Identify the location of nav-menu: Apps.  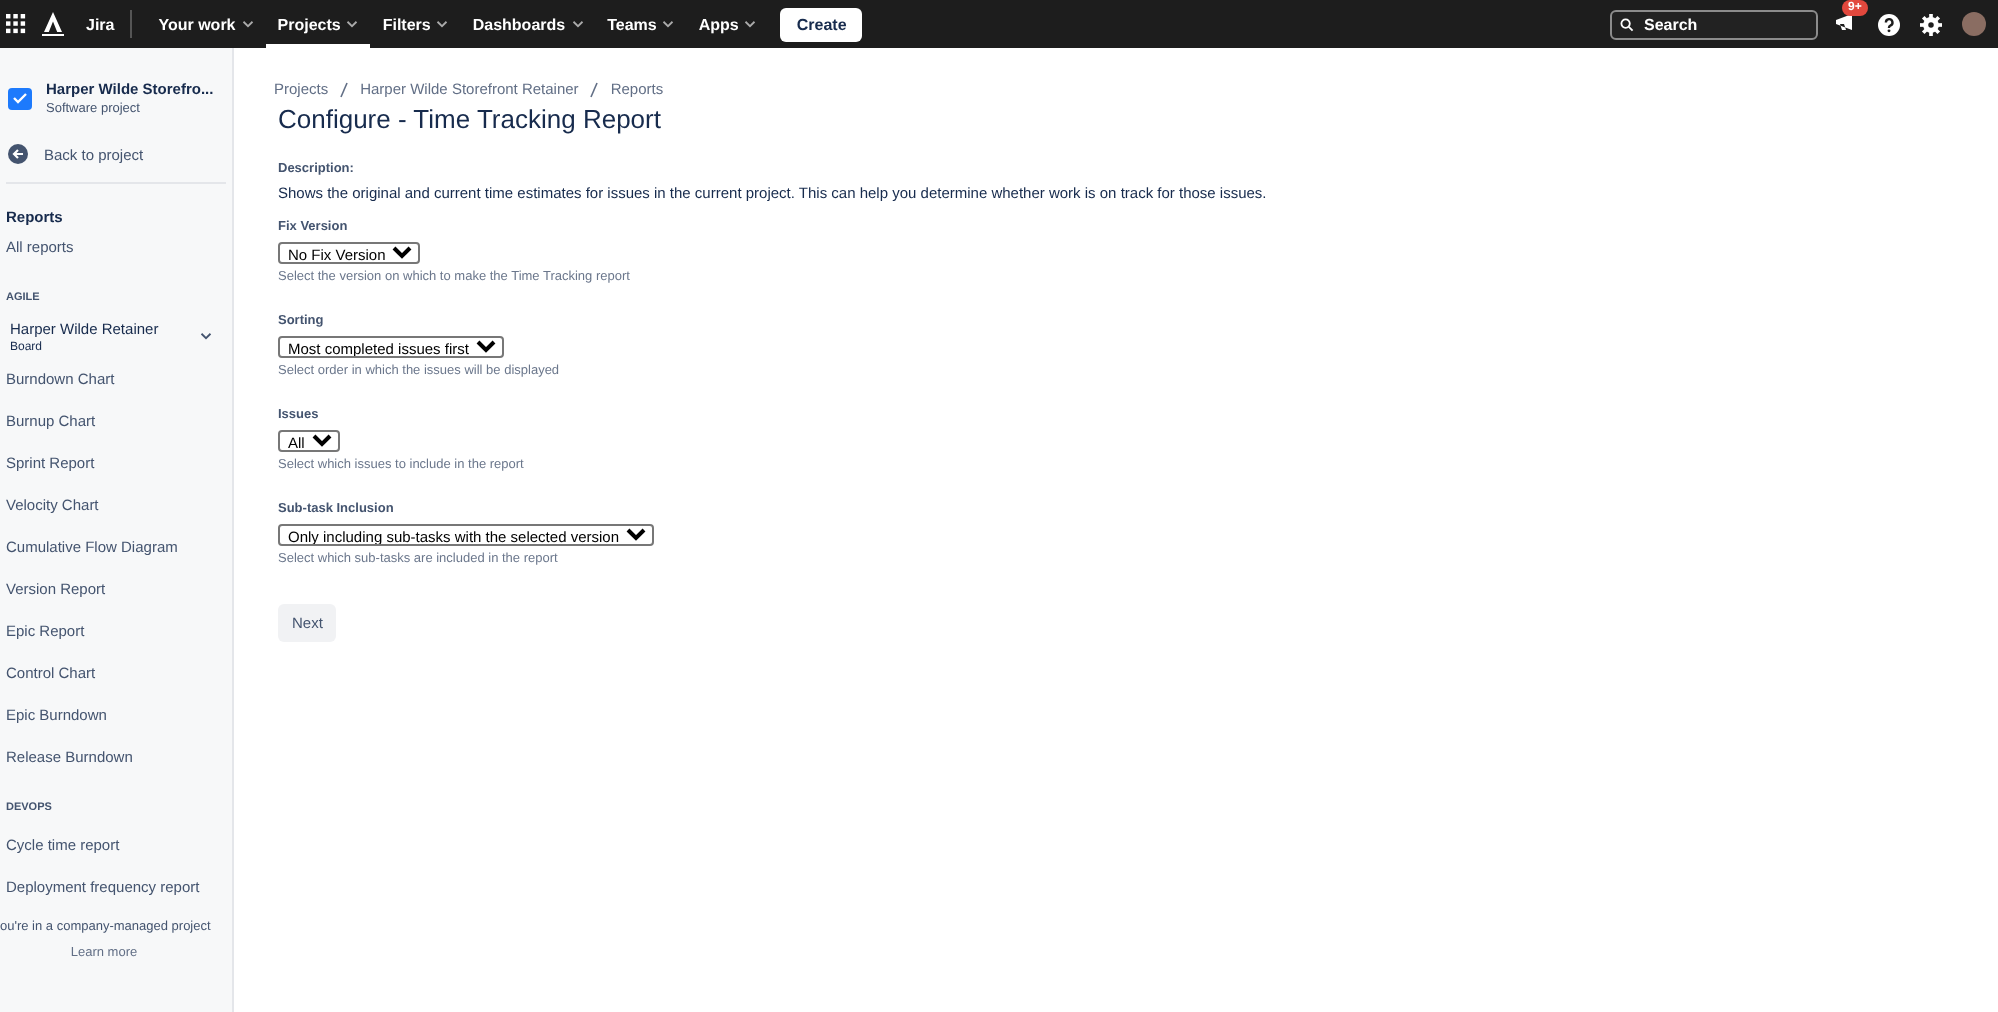
(727, 24).